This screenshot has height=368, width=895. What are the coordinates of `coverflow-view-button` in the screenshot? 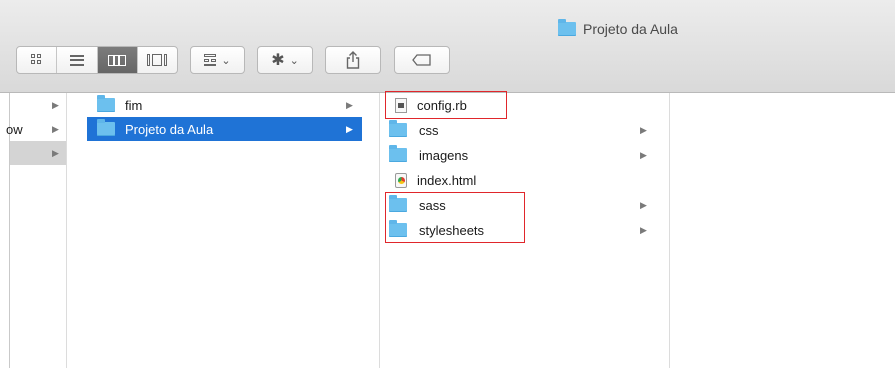 It's located at (157, 60).